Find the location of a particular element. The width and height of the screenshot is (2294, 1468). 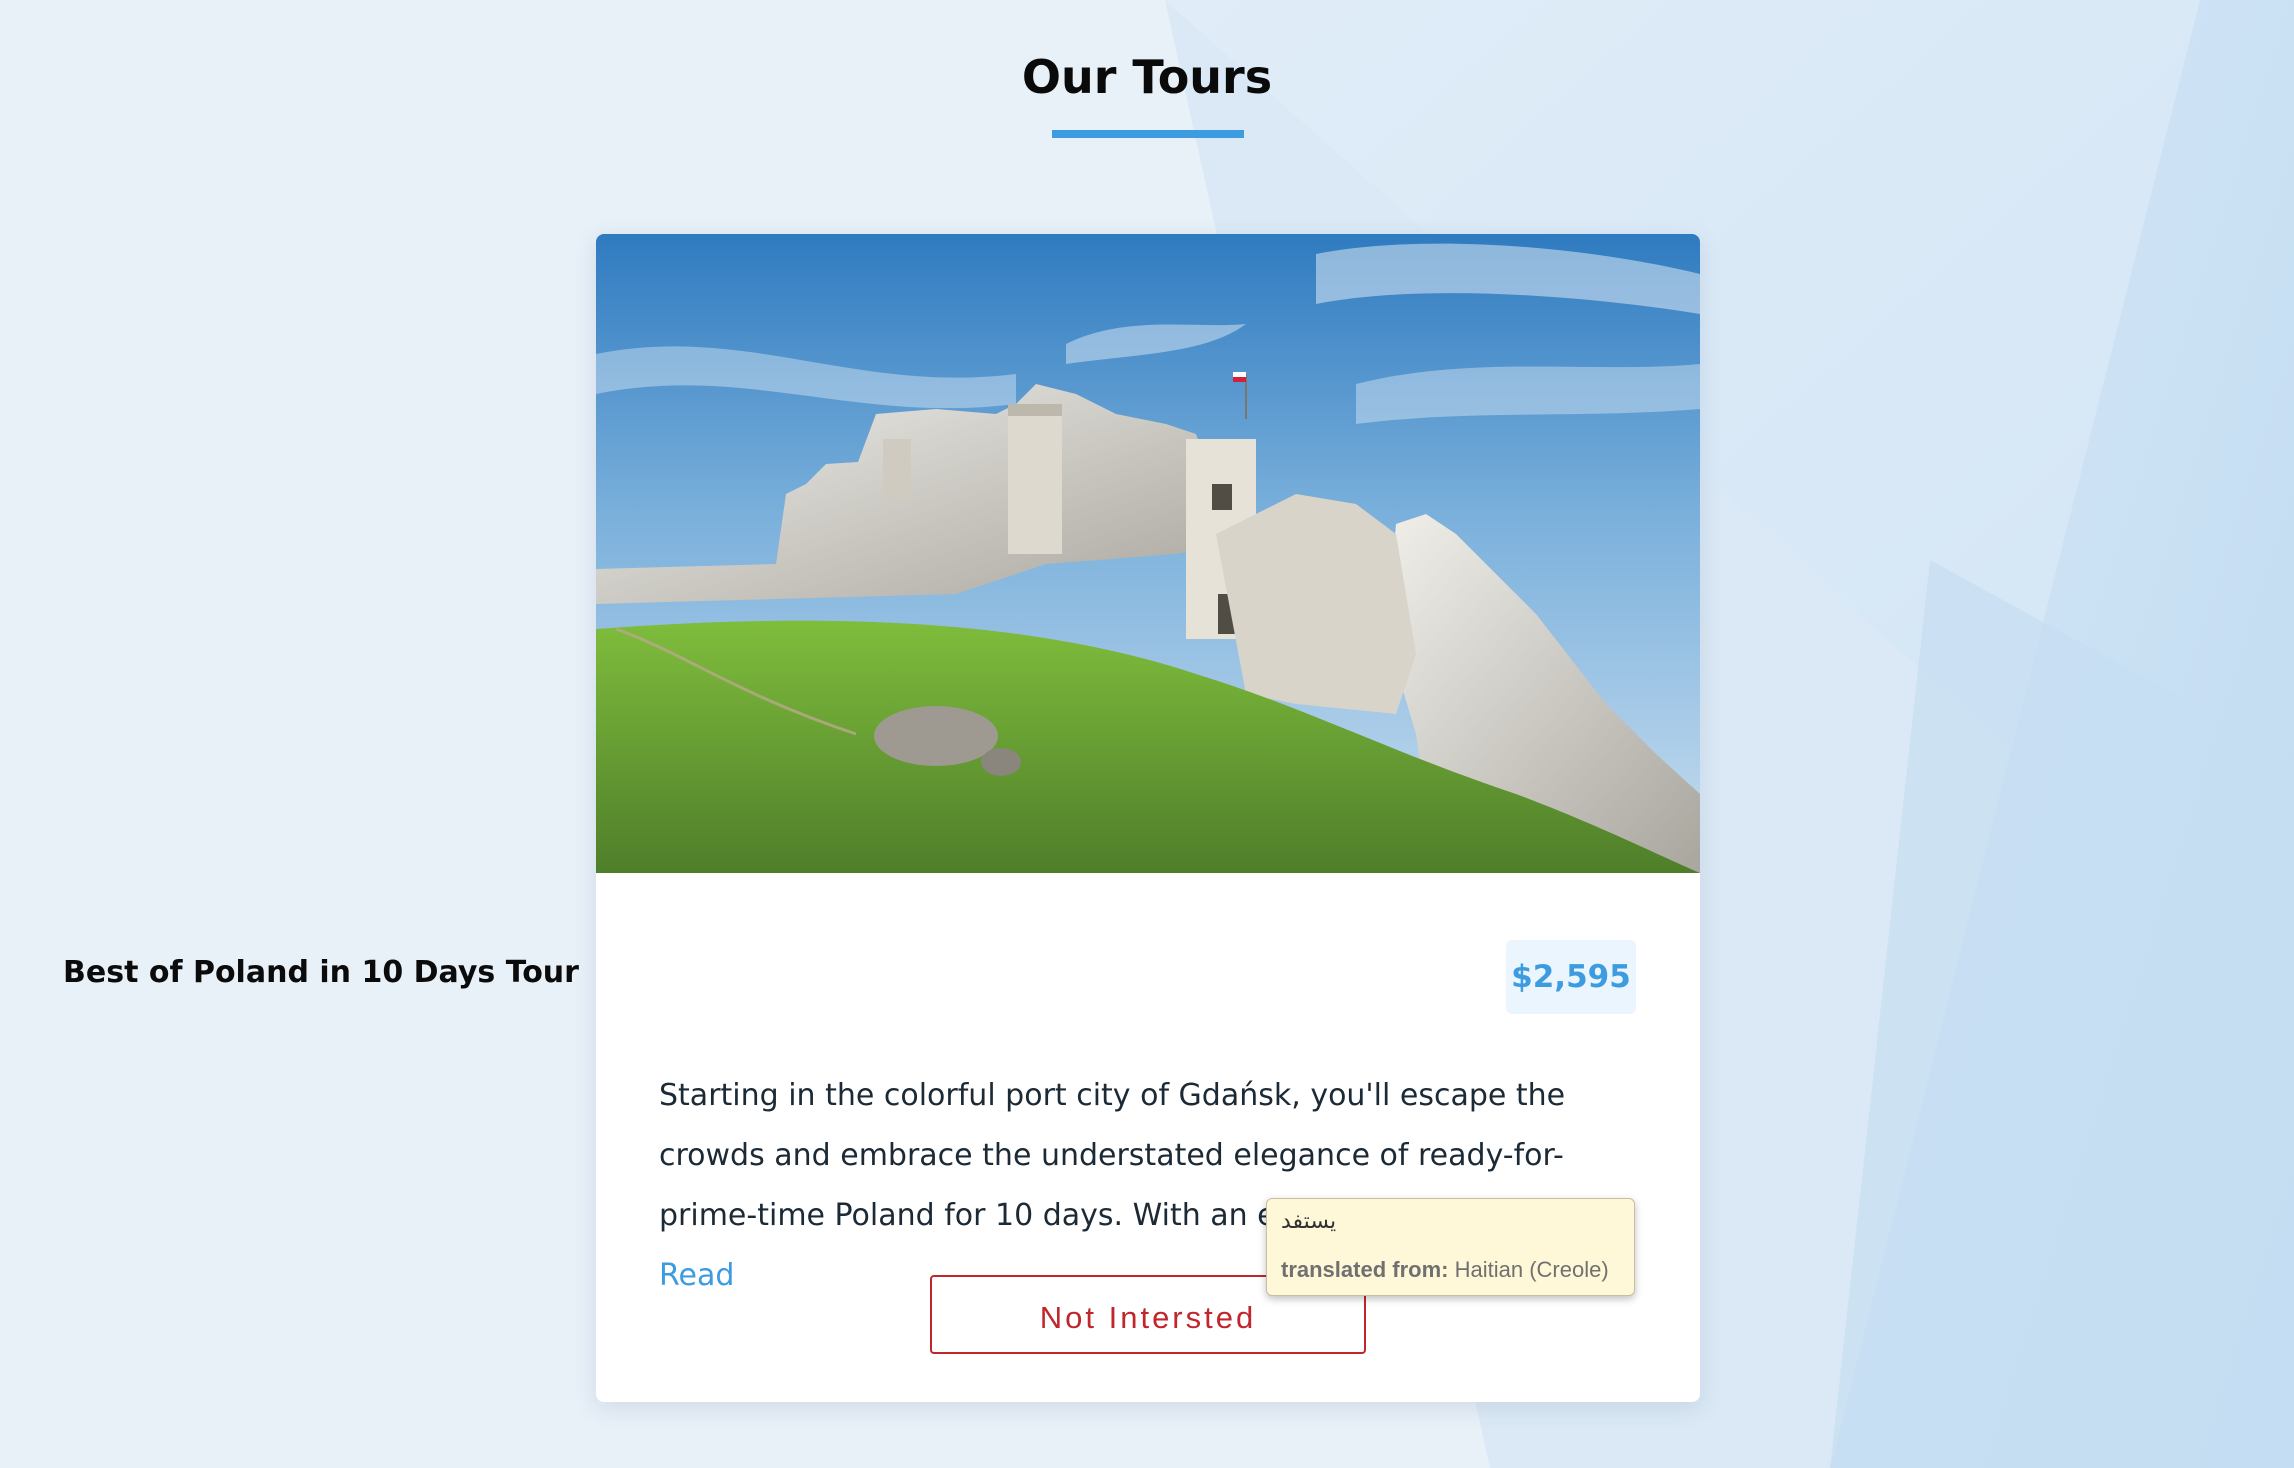

tooltip-source-language: Haitian (Creole) is located at coordinates (1531, 1269).